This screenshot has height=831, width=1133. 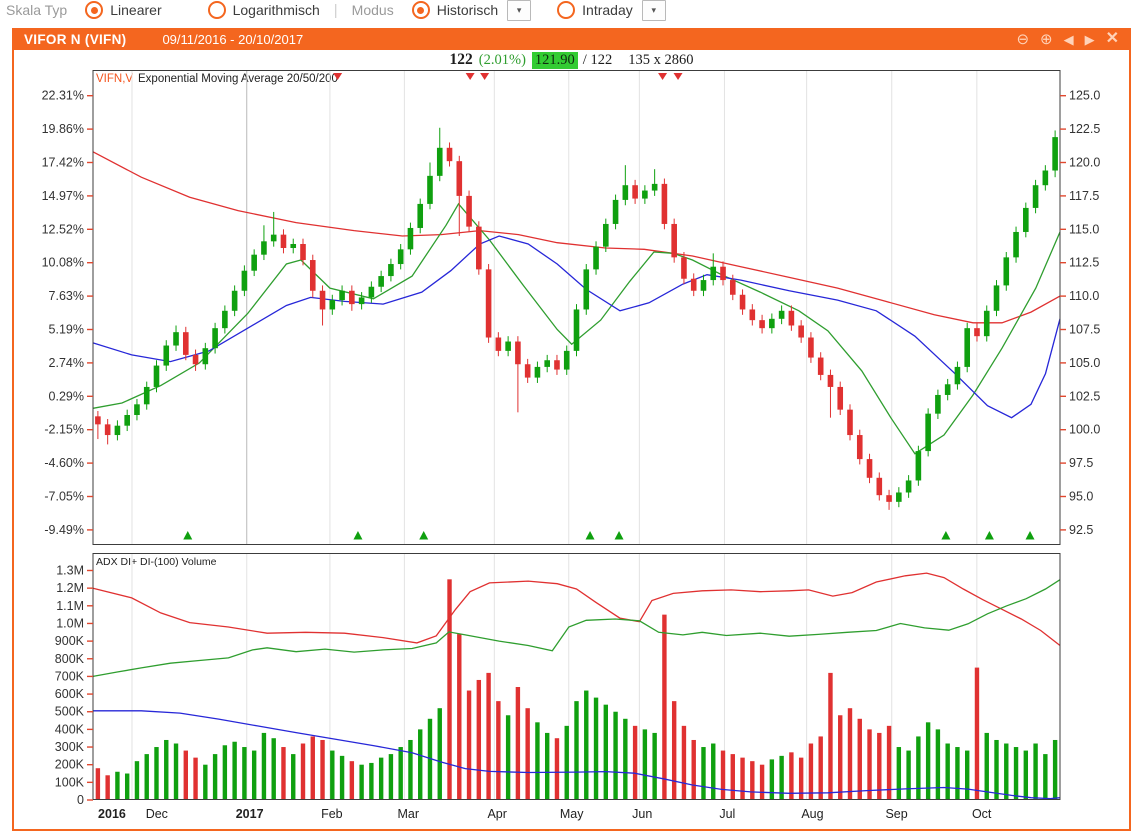 What do you see at coordinates (1081, 530) in the screenshot?
I see `svg-text: 92.5` at bounding box center [1081, 530].